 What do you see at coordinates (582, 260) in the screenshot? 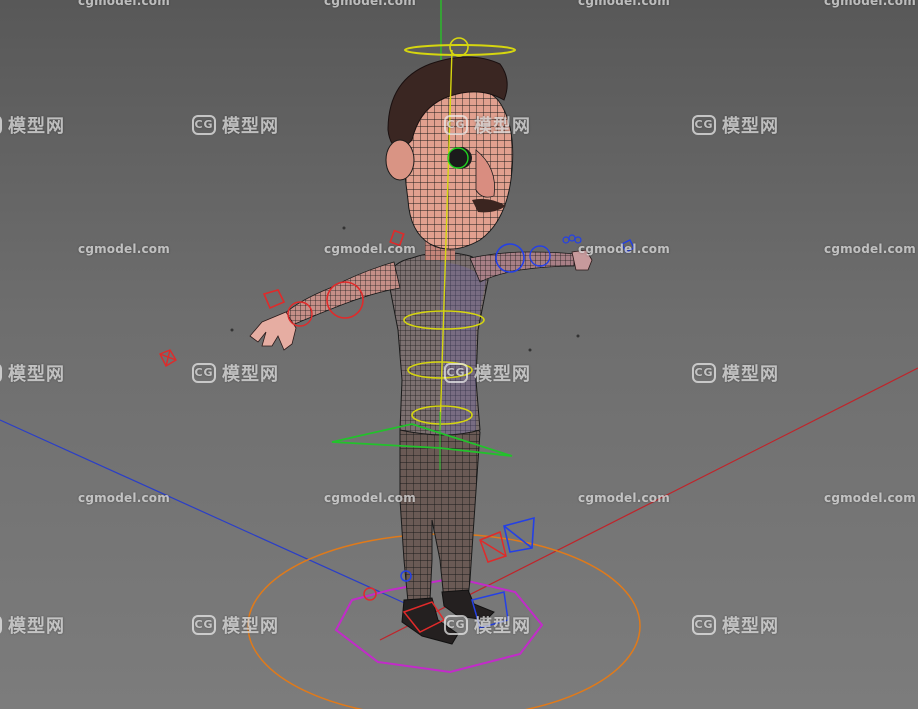
I see `right-hand` at bounding box center [582, 260].